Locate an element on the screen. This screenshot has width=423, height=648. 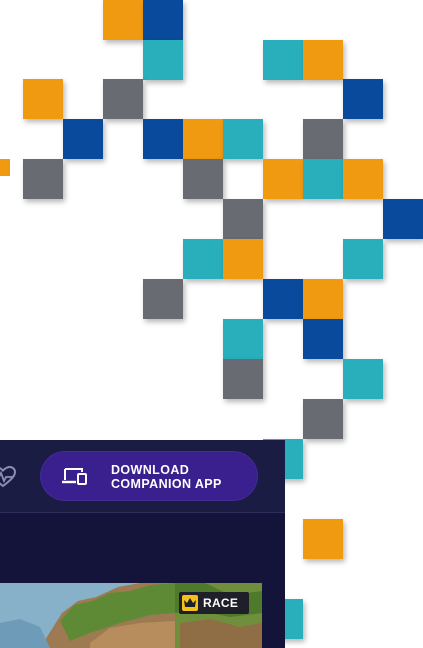
download-button-label: DOWNLOAD COMPANION APP is located at coordinates (181, 477).